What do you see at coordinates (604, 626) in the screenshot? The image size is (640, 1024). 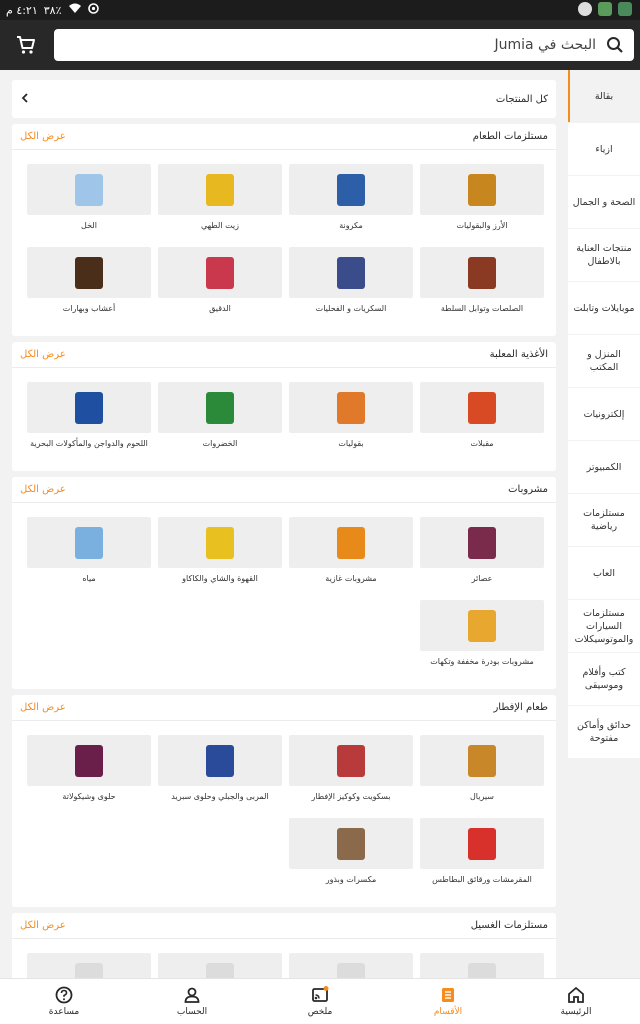 I see `sidebar-category-item: مستلزمات السيارات والموتوسيكلات` at bounding box center [604, 626].